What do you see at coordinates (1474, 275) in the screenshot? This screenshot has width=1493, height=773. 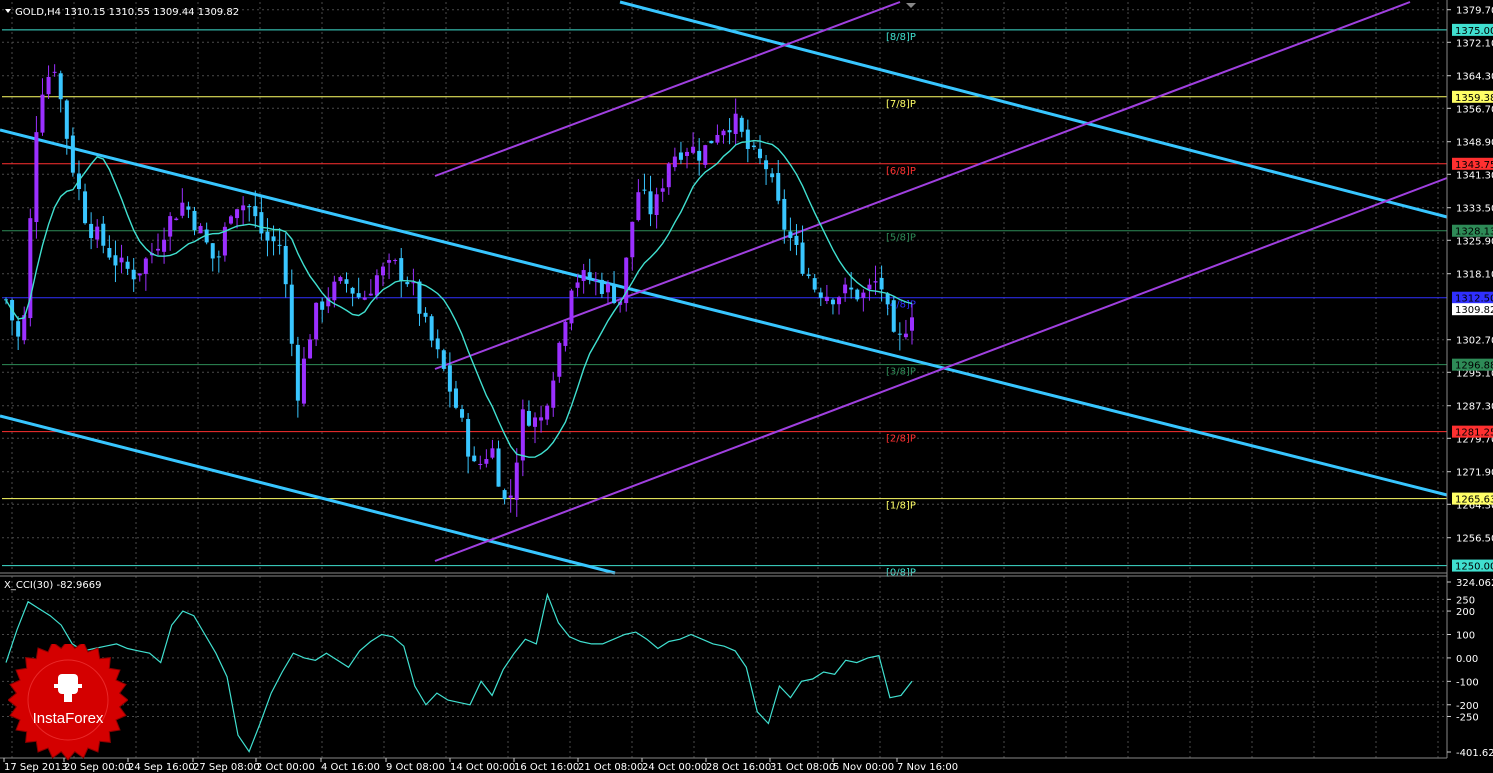 I see `price-tick-label: 1318.10` at bounding box center [1474, 275].